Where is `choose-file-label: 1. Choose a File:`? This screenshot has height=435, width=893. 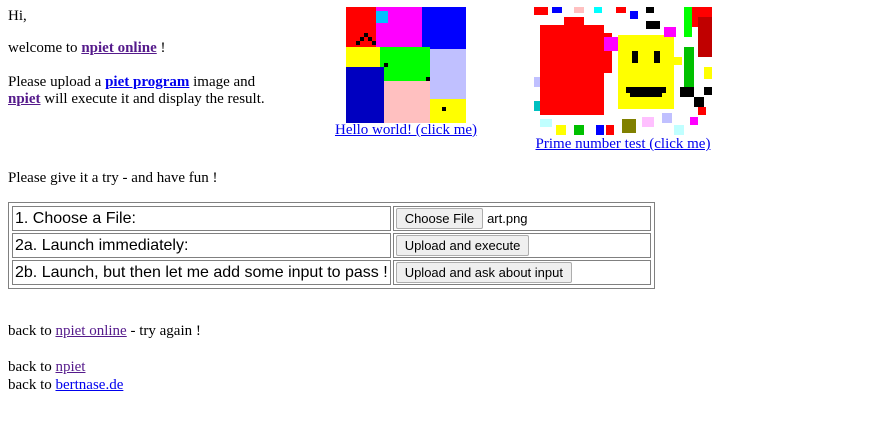
choose-file-label: 1. Choose a File: is located at coordinates (201, 218).